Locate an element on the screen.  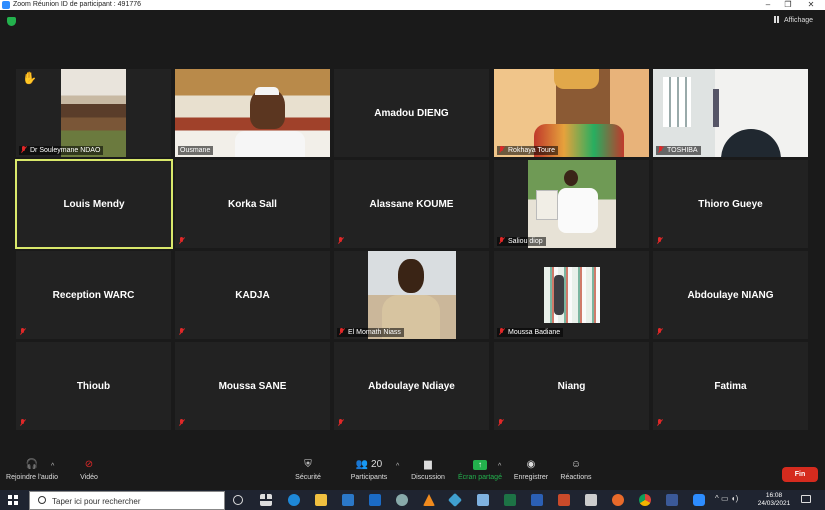
participant-name: Fatima is located at coordinates (730, 386).